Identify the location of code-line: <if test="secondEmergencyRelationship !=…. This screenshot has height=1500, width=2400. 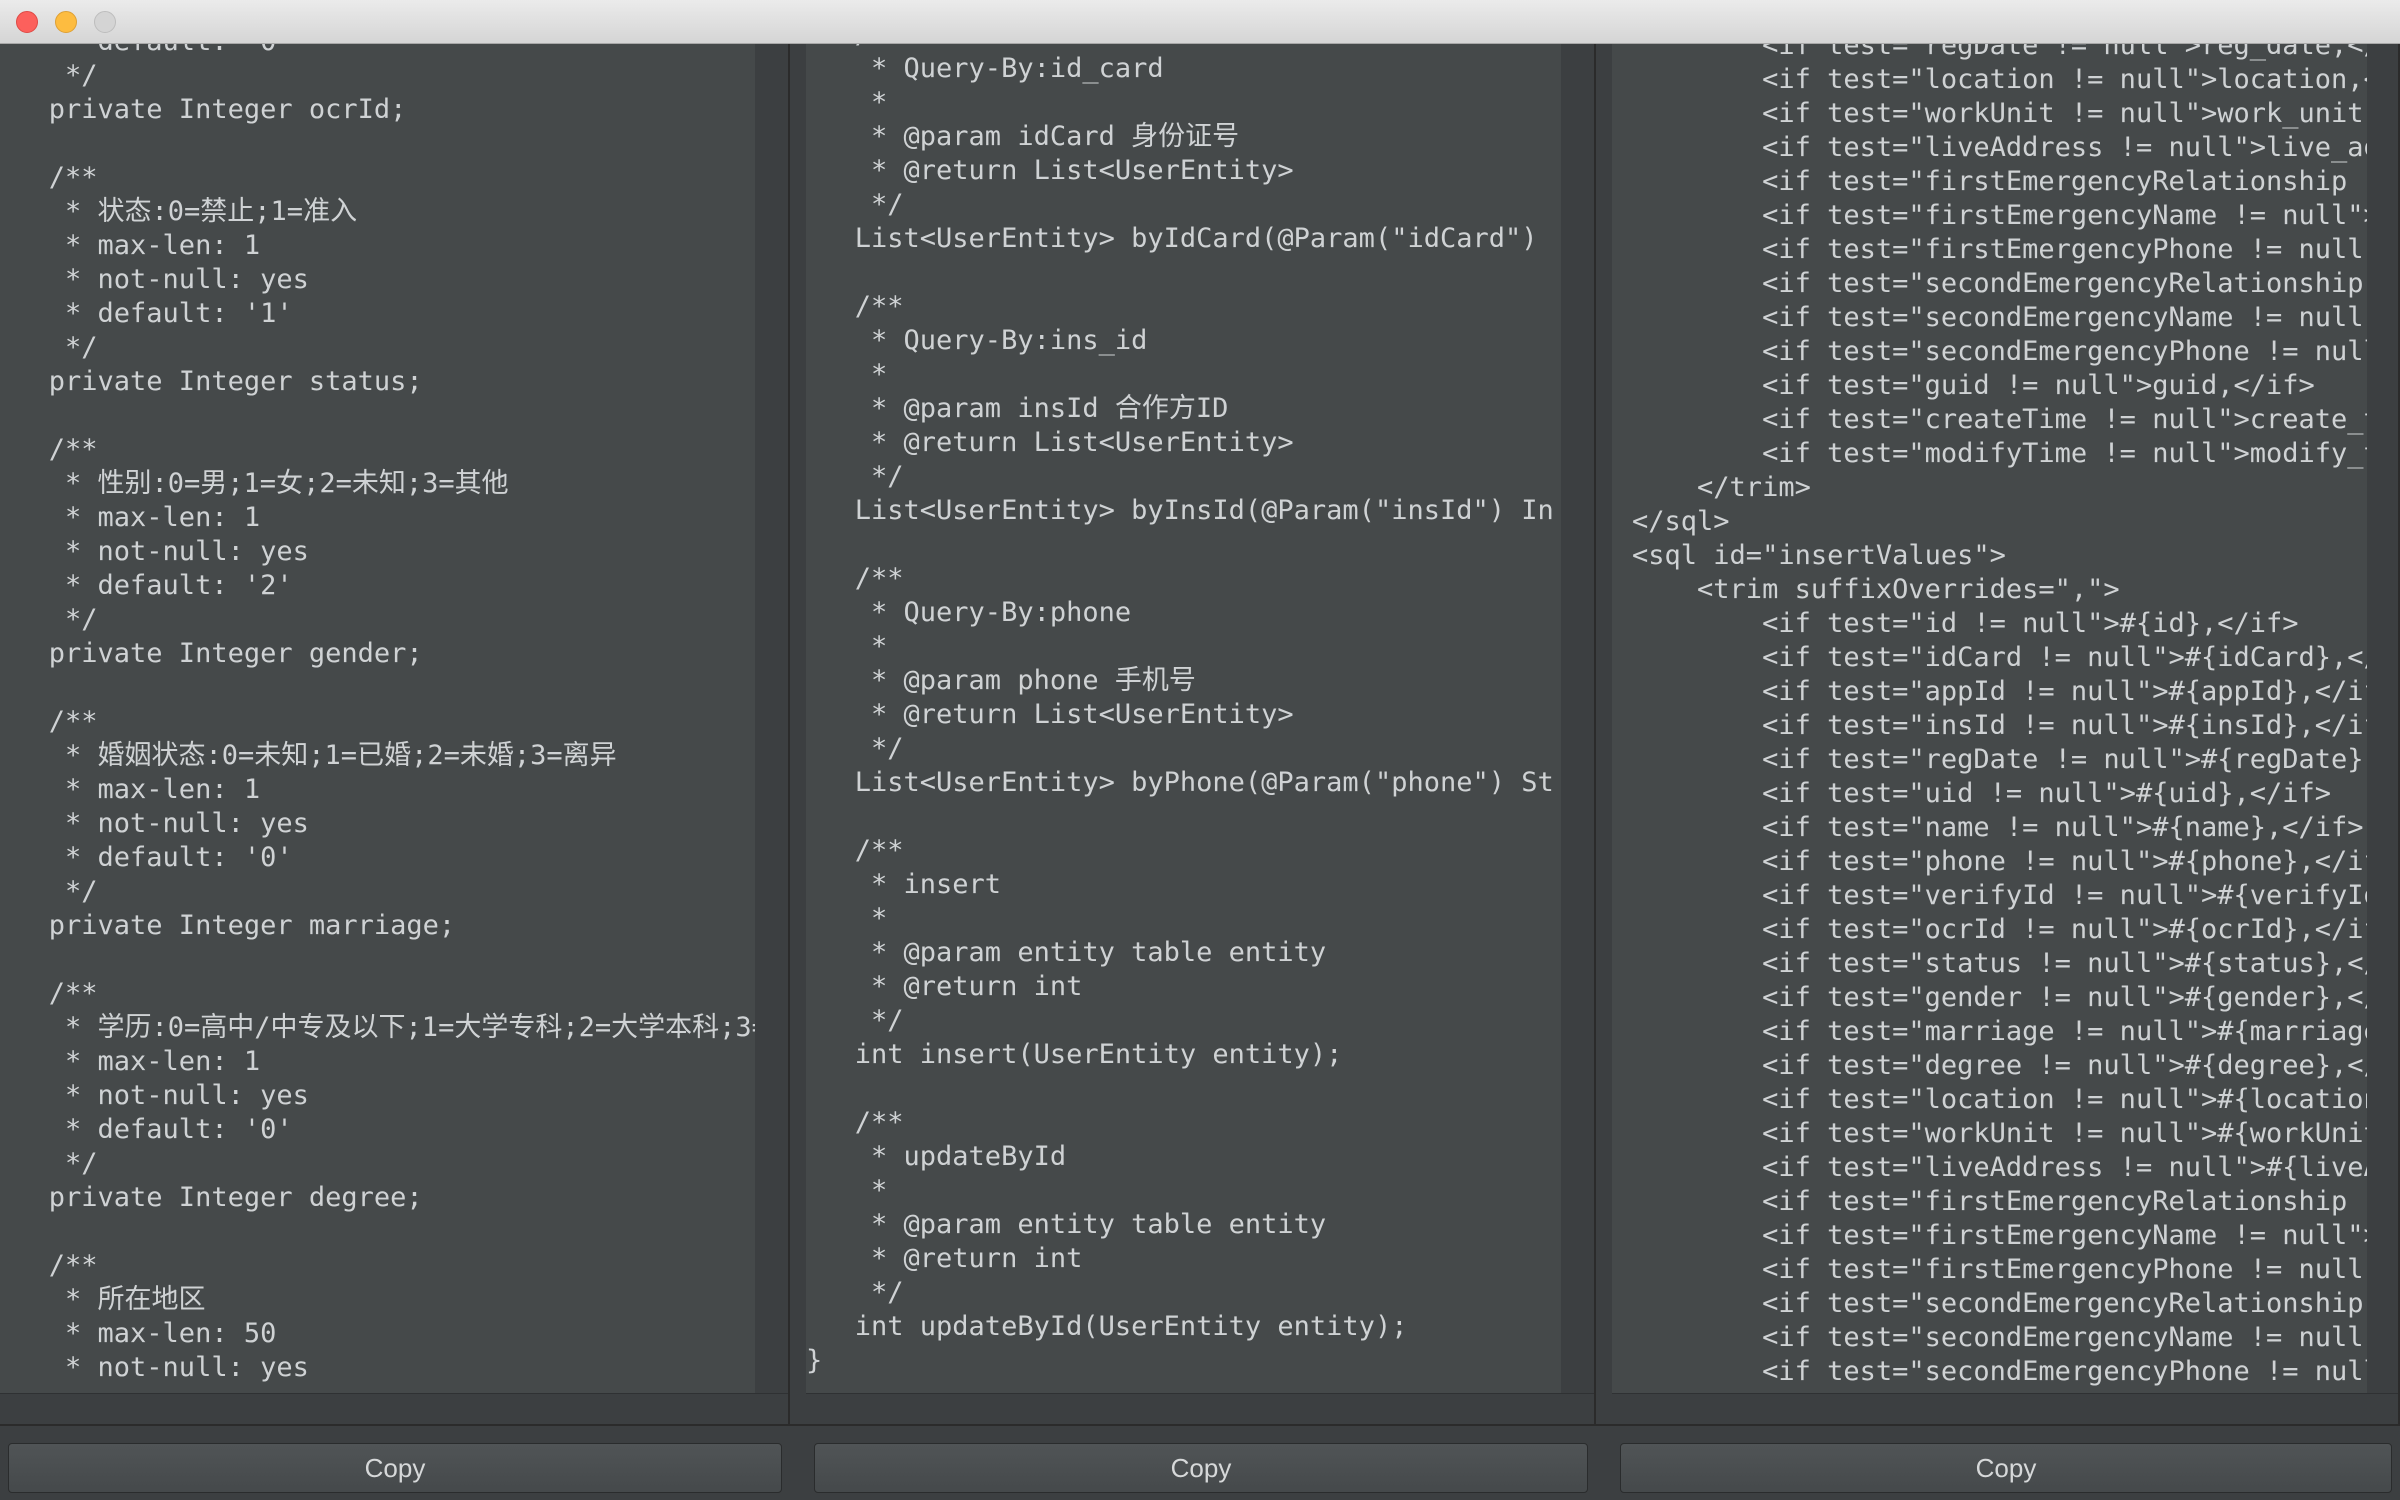
(2063, 283).